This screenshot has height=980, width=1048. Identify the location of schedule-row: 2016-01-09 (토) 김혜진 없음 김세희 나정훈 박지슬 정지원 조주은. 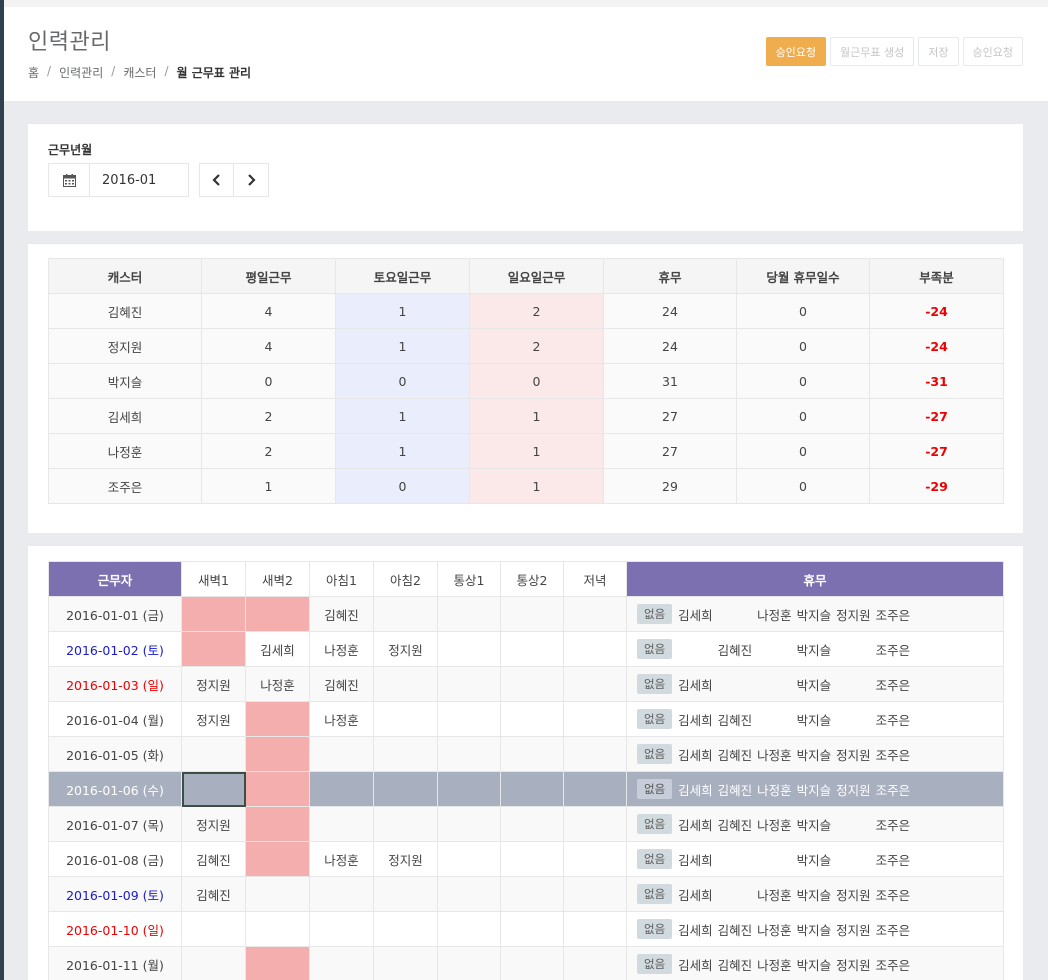
(526, 894).